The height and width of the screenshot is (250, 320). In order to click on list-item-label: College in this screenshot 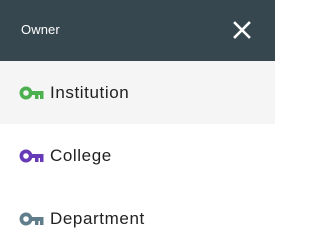, I will do `click(81, 155)`.